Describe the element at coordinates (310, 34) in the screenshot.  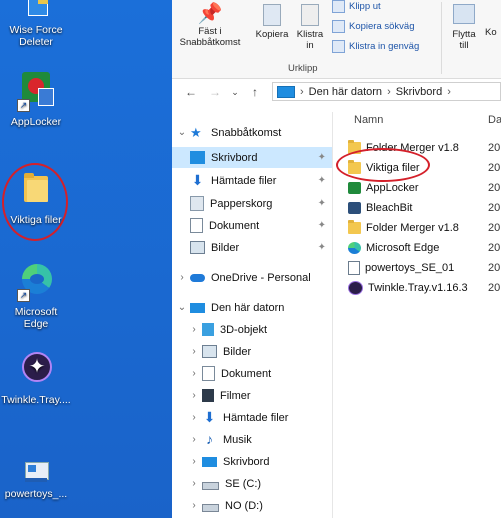
I see `paste-label: Klistra` at that location.